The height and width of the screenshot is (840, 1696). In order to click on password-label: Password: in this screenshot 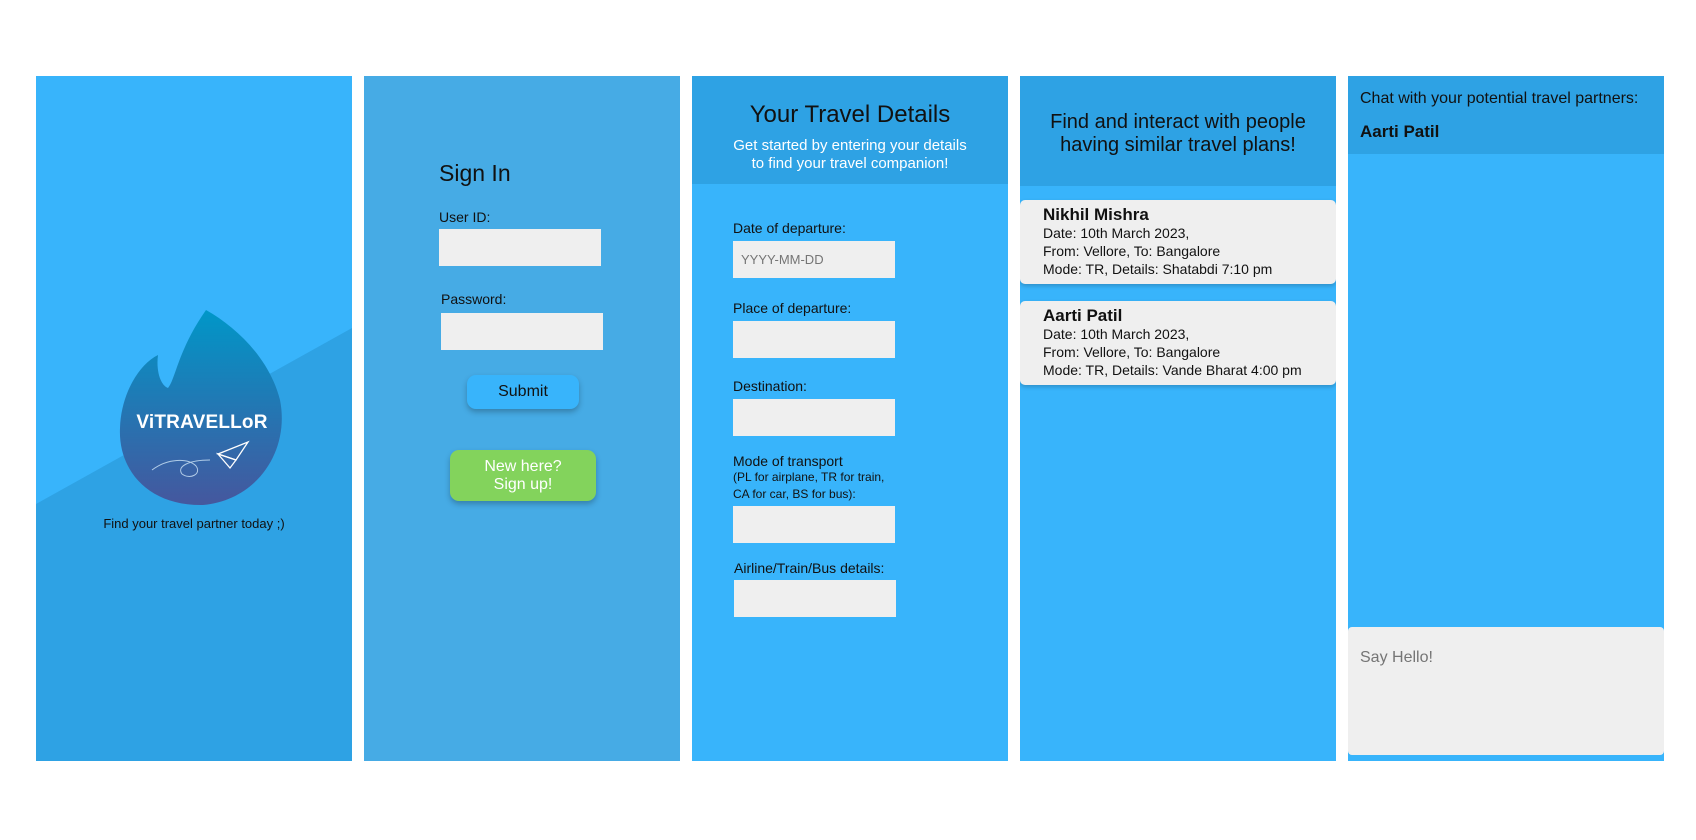, I will do `click(474, 299)`.